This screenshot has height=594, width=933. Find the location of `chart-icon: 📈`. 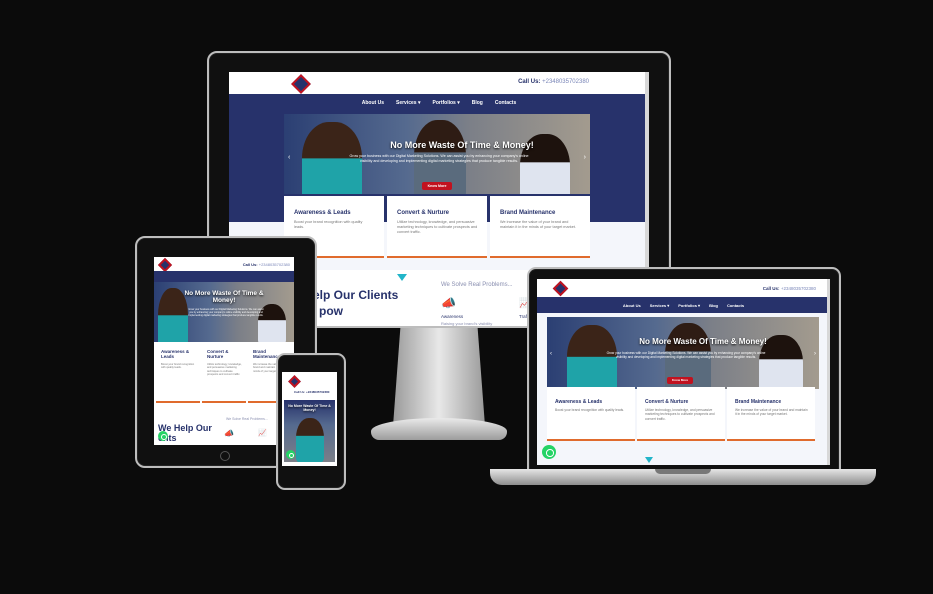

chart-icon: 📈 is located at coordinates (262, 433).